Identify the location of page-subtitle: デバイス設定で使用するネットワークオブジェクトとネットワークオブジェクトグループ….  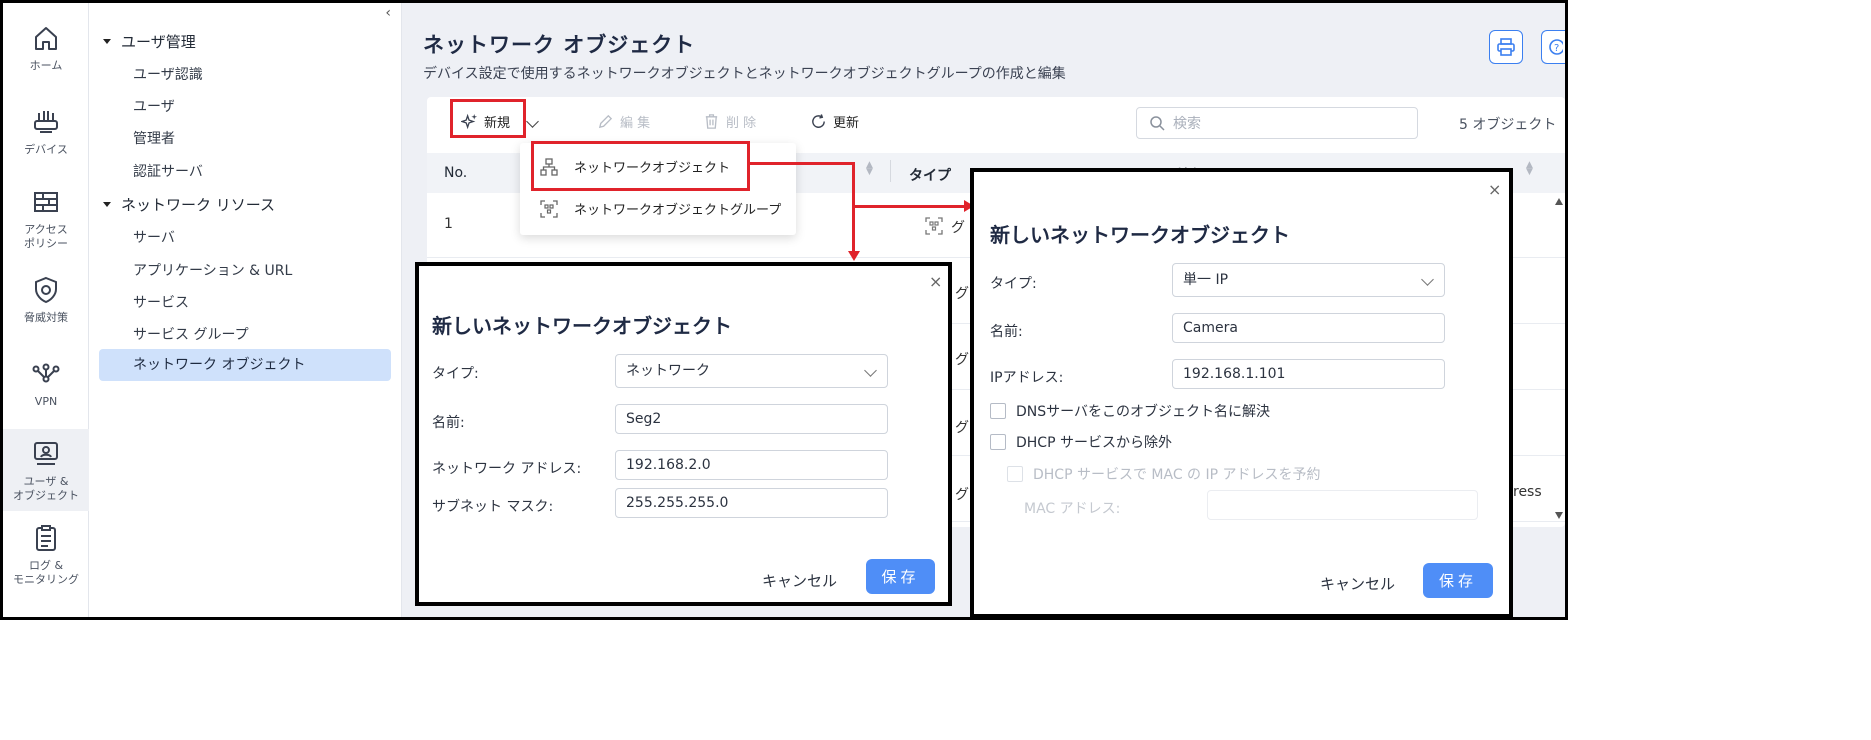
(744, 74).